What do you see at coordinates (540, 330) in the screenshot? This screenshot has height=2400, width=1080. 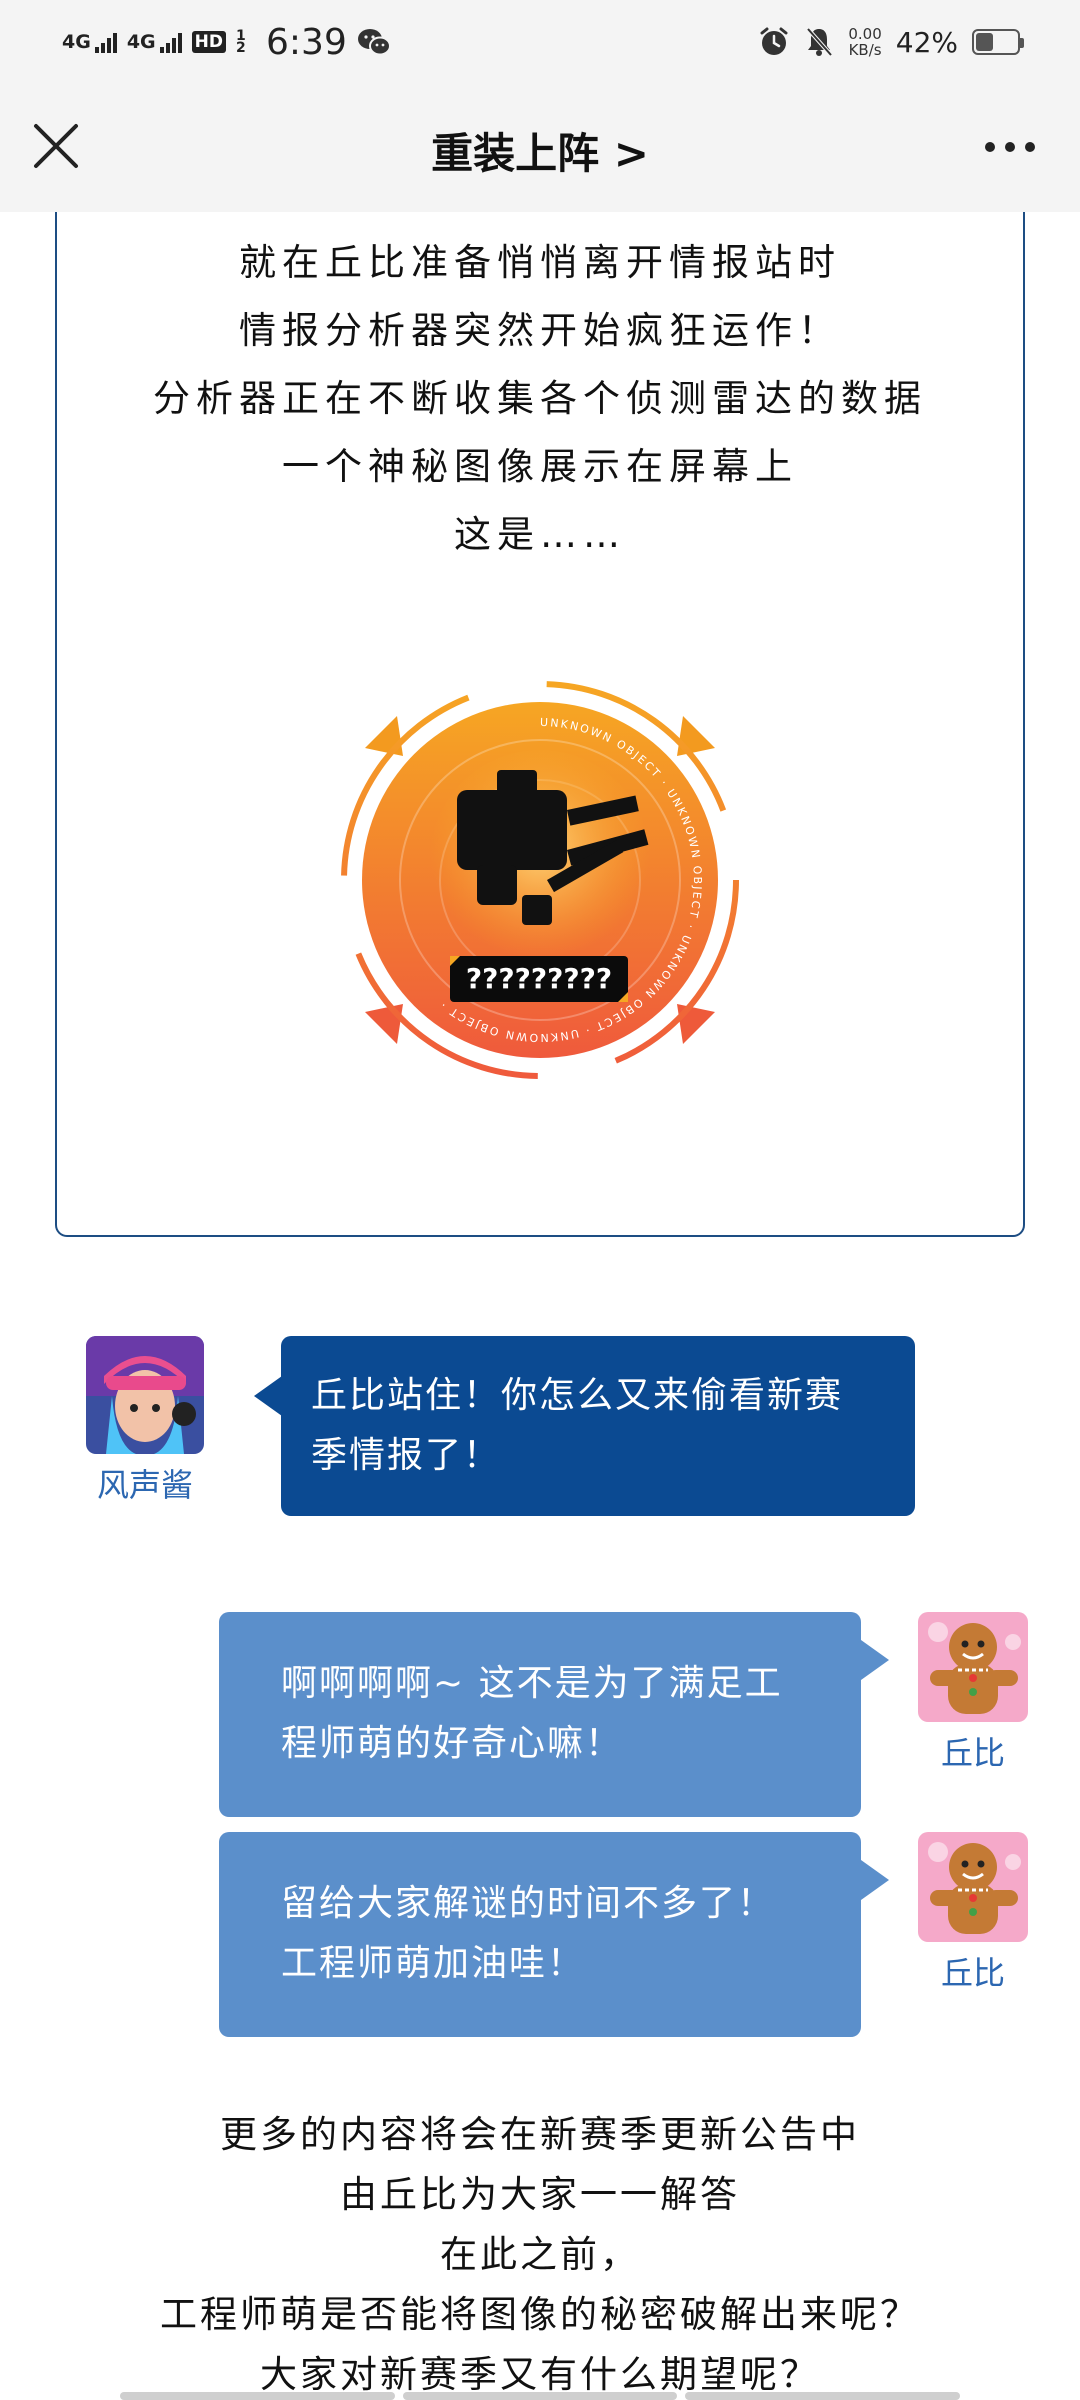 I see `intro-line: 情报分析器突然开始疯狂运作！` at bounding box center [540, 330].